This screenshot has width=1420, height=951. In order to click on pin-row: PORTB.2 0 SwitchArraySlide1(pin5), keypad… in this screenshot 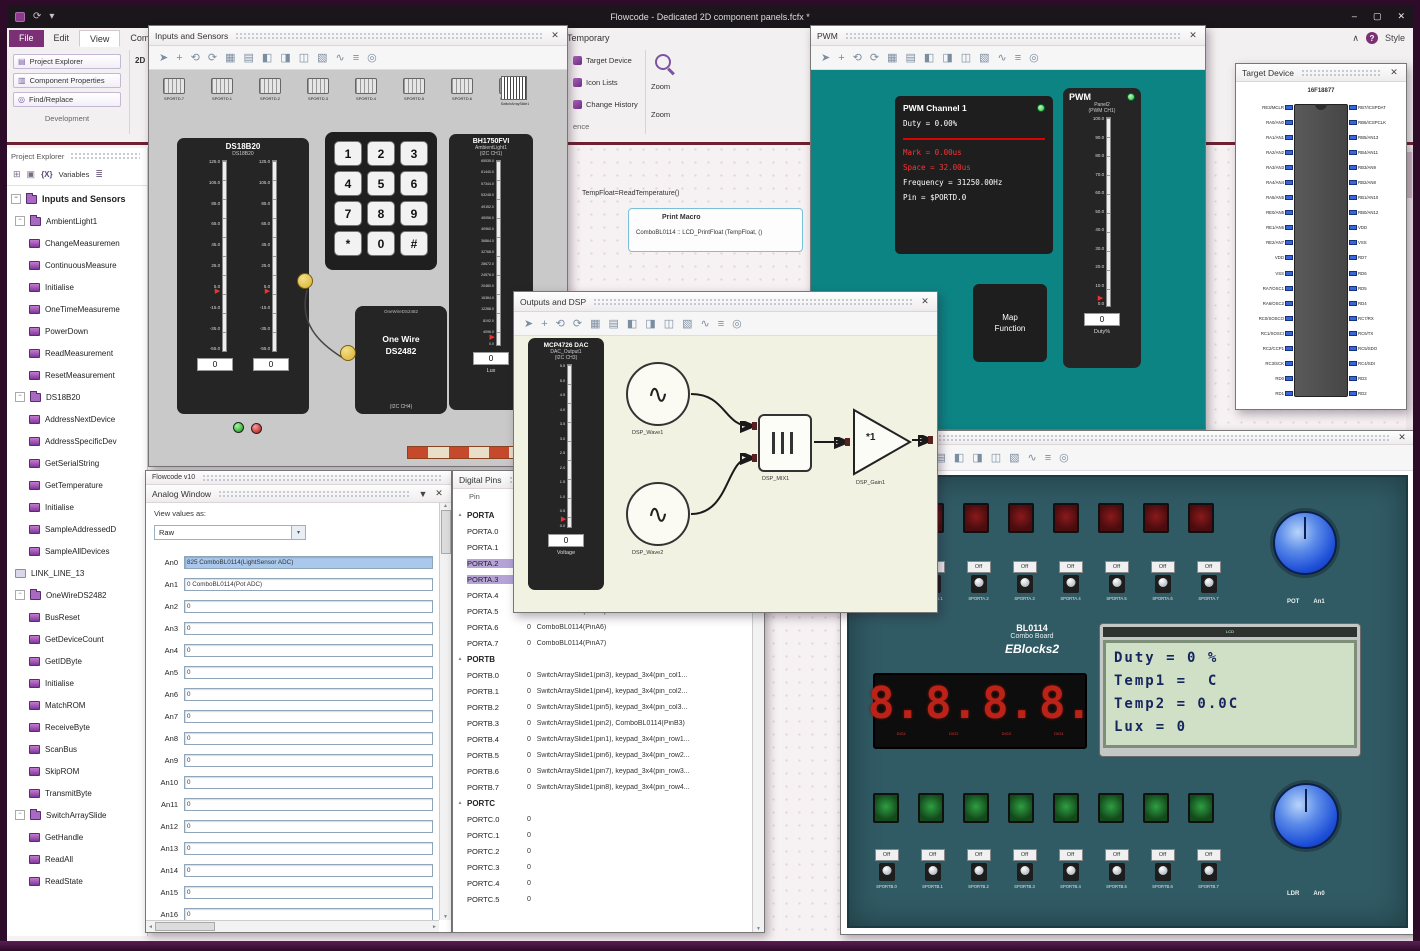, I will do `click(602, 707)`.